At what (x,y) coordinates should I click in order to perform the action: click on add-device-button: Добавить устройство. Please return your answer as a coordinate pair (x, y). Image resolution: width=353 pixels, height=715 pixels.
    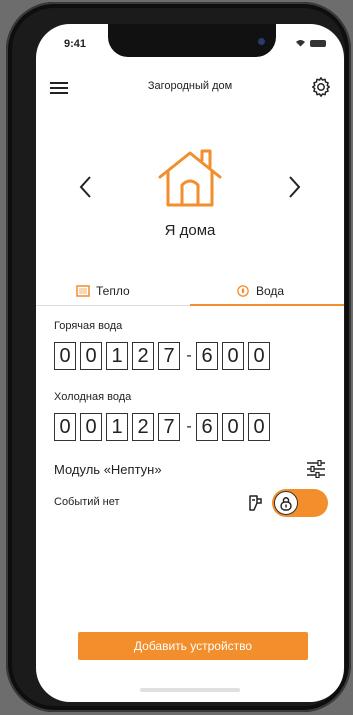
    Looking at the image, I should click on (193, 646).